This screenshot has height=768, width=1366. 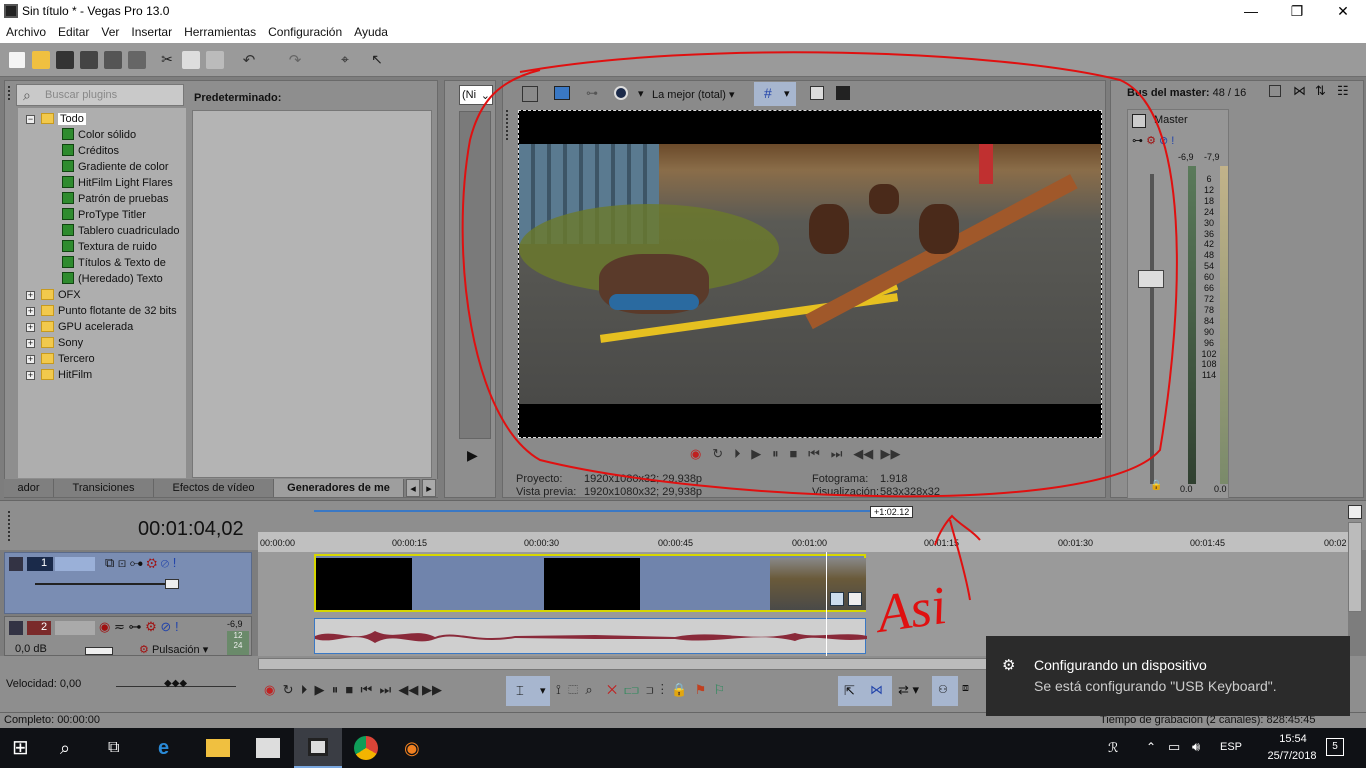 I want to click on chrome-icon, so click(x=366, y=748).